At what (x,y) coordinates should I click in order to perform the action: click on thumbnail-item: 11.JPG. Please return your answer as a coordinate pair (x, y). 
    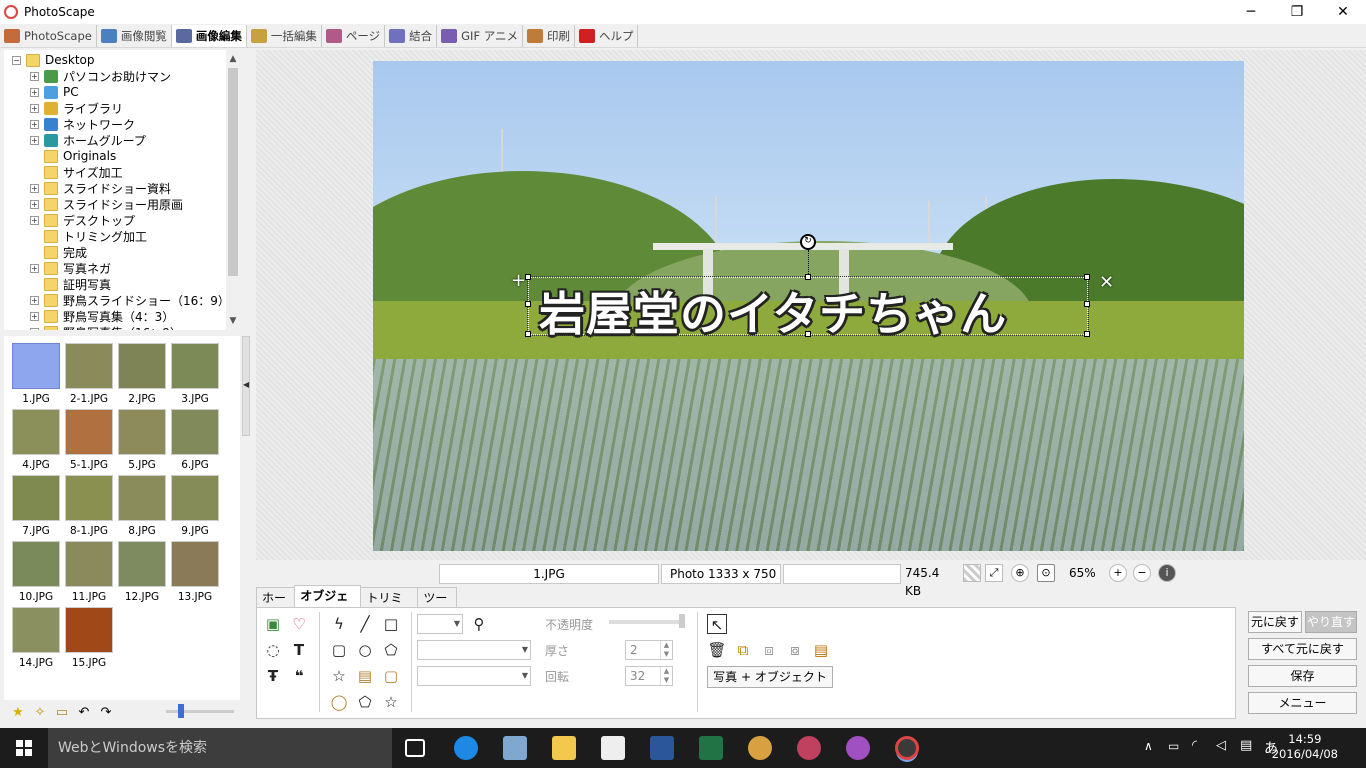
    Looking at the image, I should click on (89, 572).